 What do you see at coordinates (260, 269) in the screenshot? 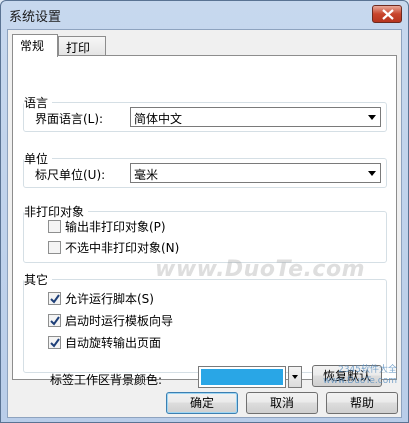
I see `watermark-text: www.DuoTe.com` at bounding box center [260, 269].